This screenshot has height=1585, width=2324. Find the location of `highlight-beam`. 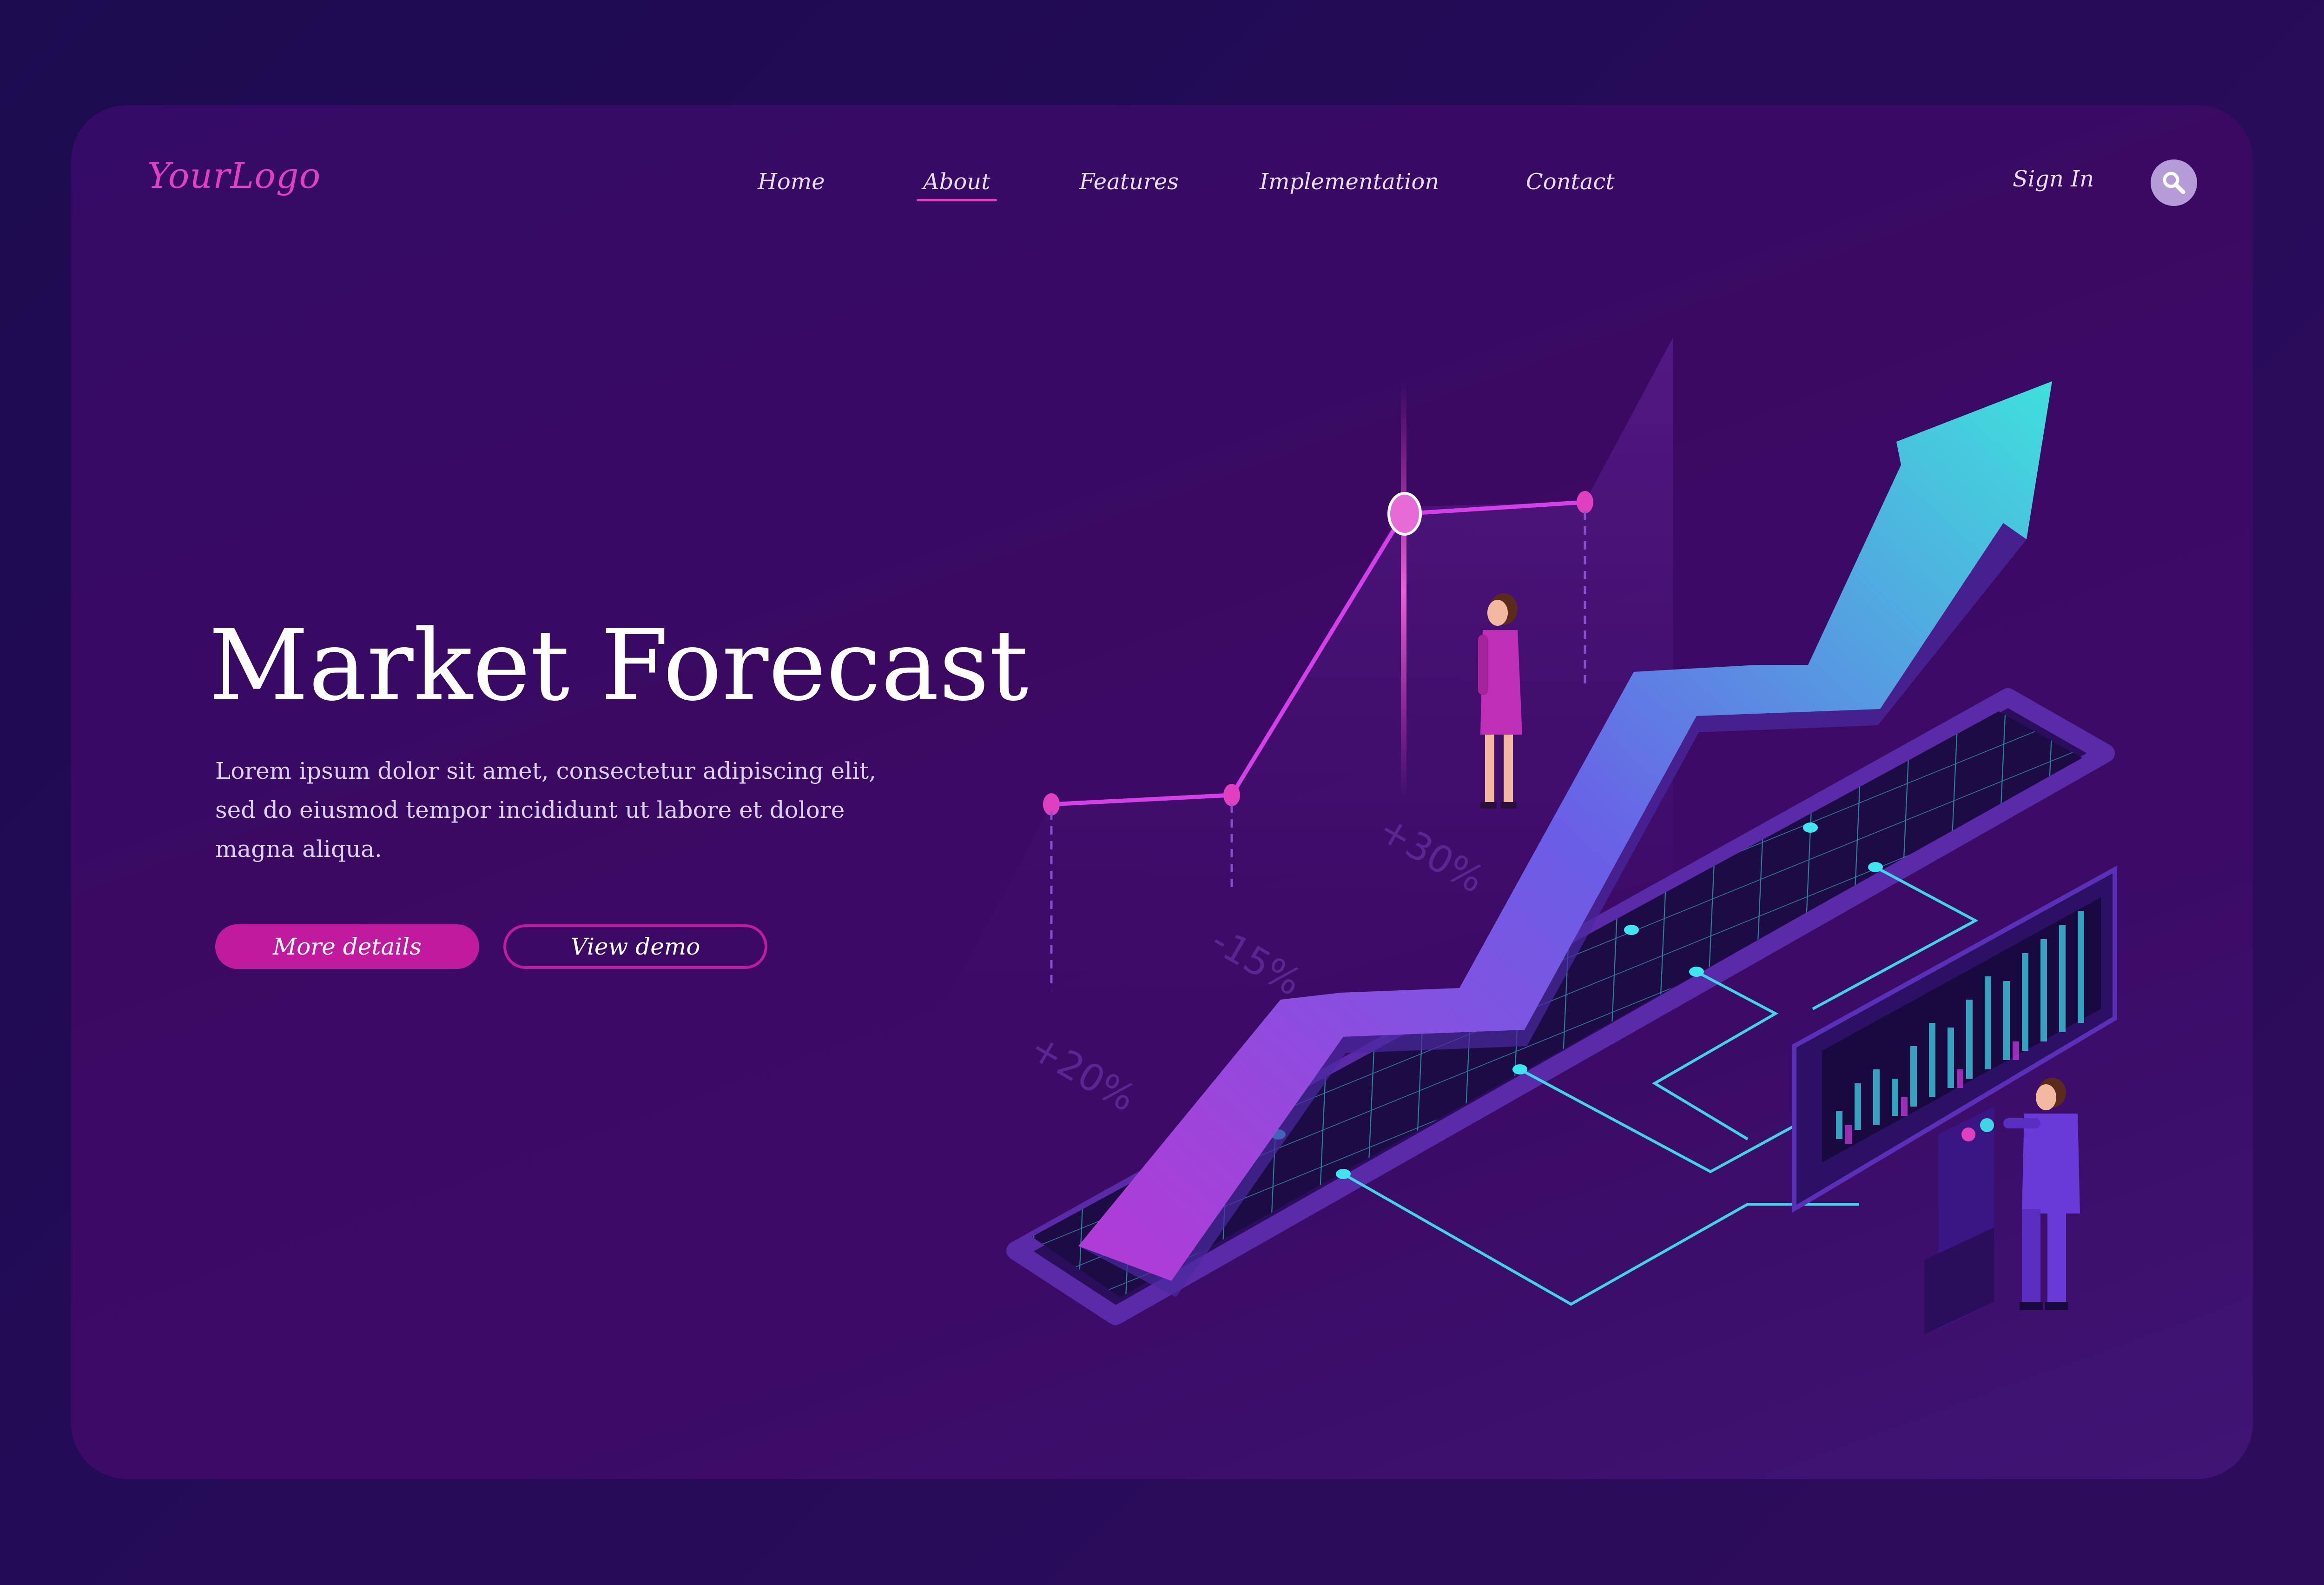

highlight-beam is located at coordinates (1403, 590).